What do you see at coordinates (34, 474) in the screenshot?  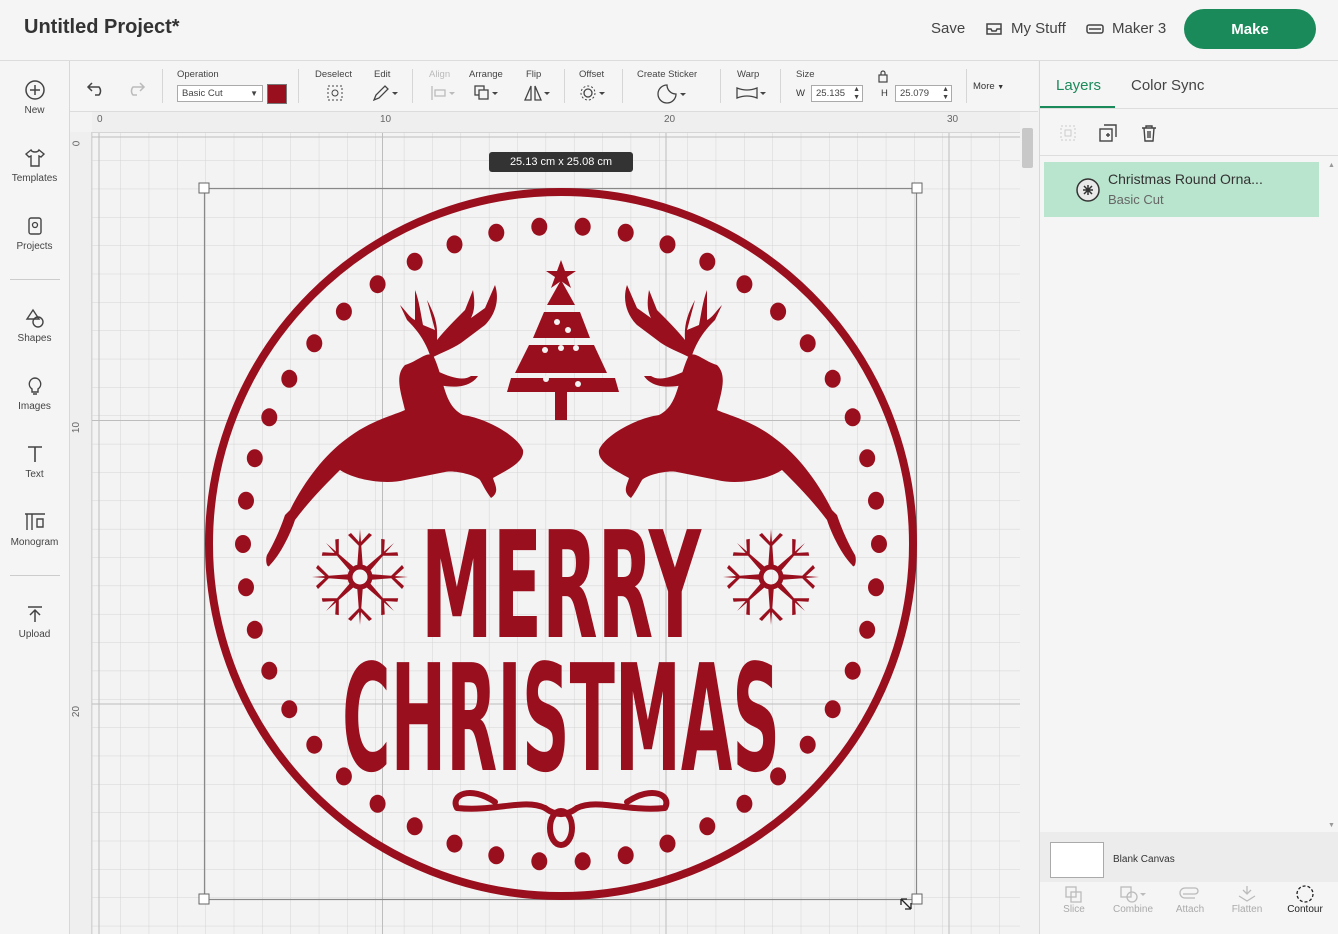 I see `sidebar-label-text: Text` at bounding box center [34, 474].